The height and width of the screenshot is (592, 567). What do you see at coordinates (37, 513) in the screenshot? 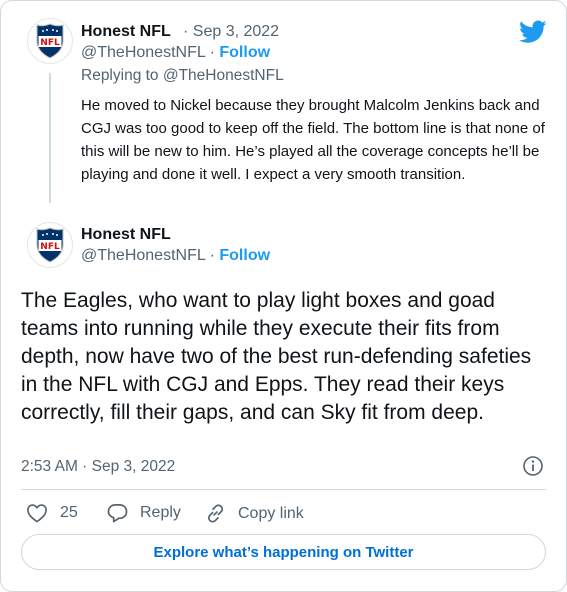
I see `heart-icon` at bounding box center [37, 513].